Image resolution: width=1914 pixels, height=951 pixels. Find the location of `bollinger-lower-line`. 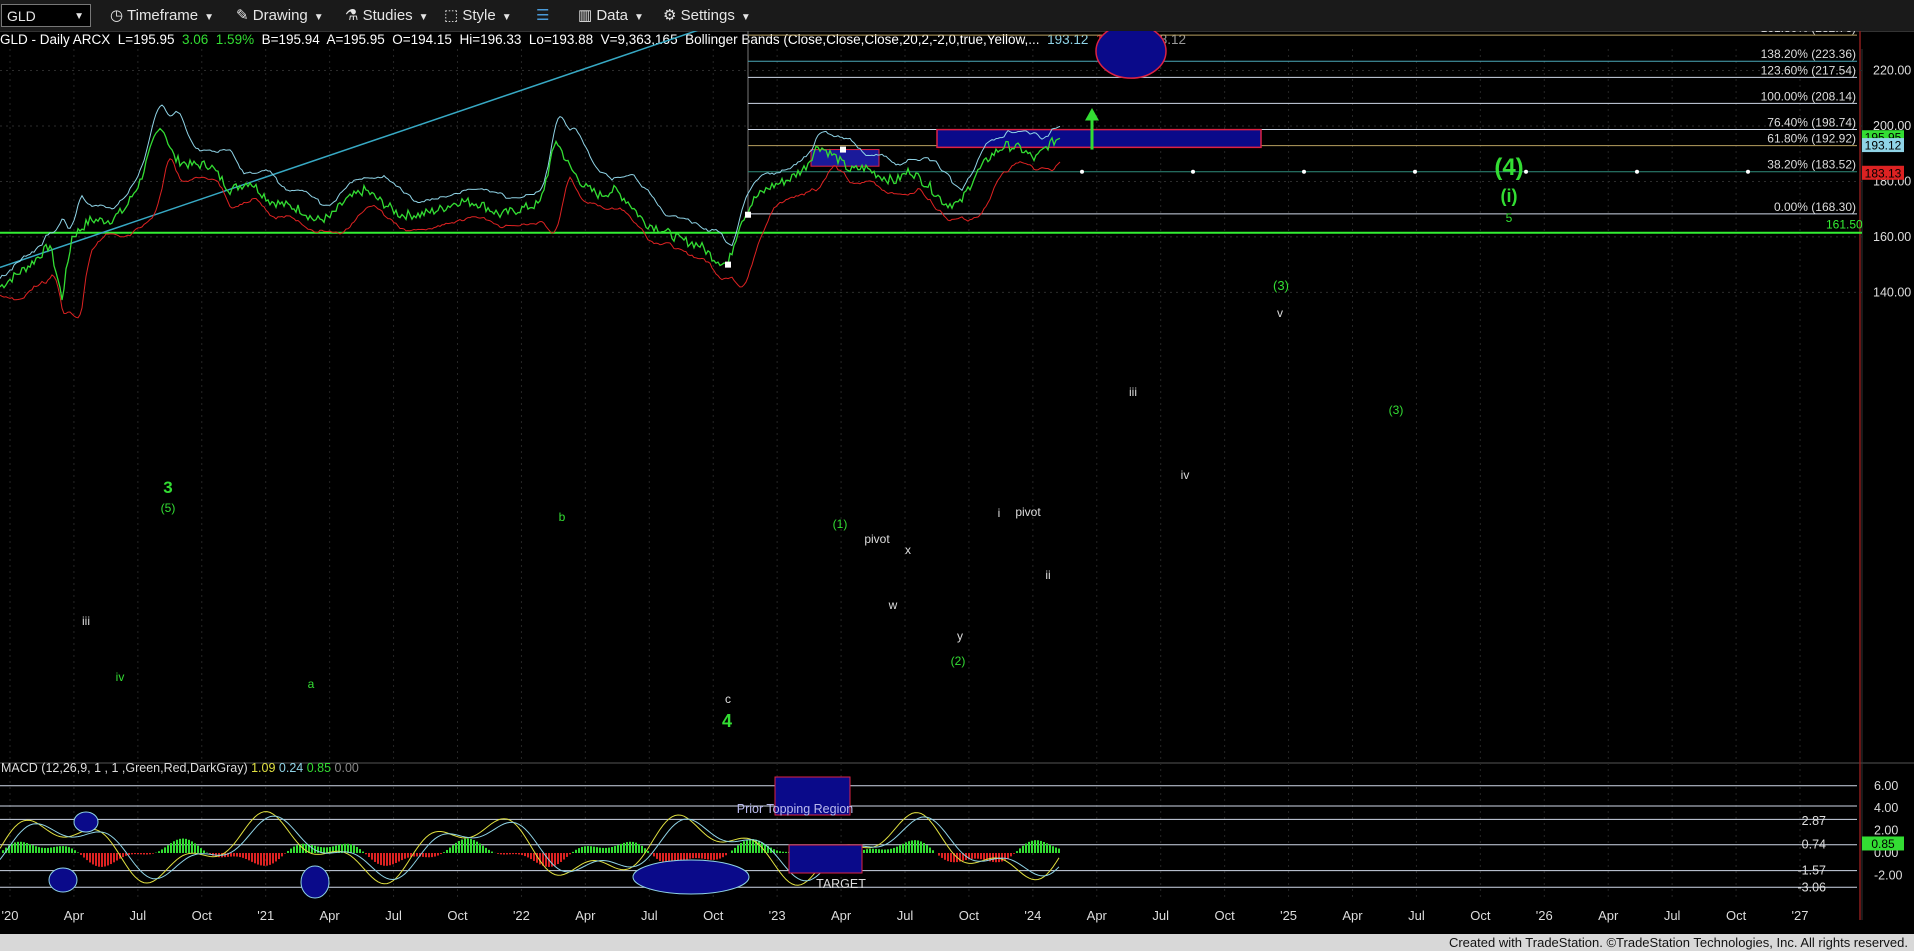

bollinger-lower-line is located at coordinates (530, 238).